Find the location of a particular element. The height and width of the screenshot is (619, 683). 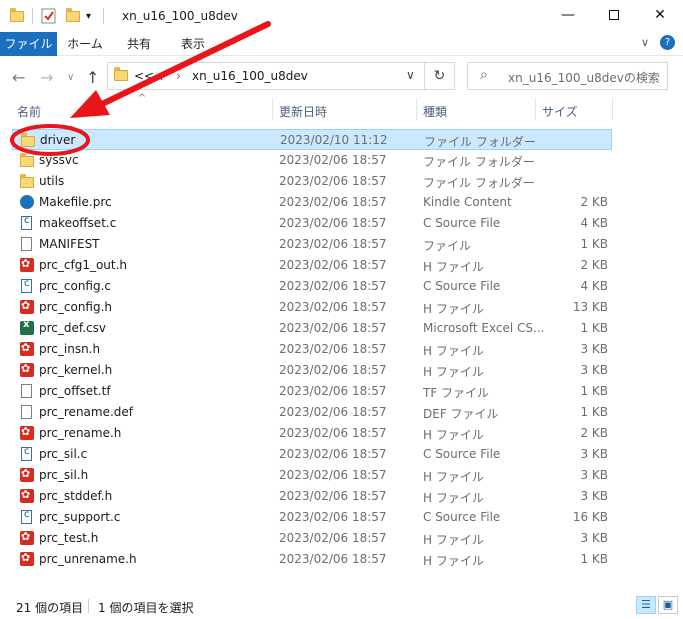

file-row: prc_unrename.h 2023/02/06 18:57 H ファイル 1 KB is located at coordinates (312, 559).